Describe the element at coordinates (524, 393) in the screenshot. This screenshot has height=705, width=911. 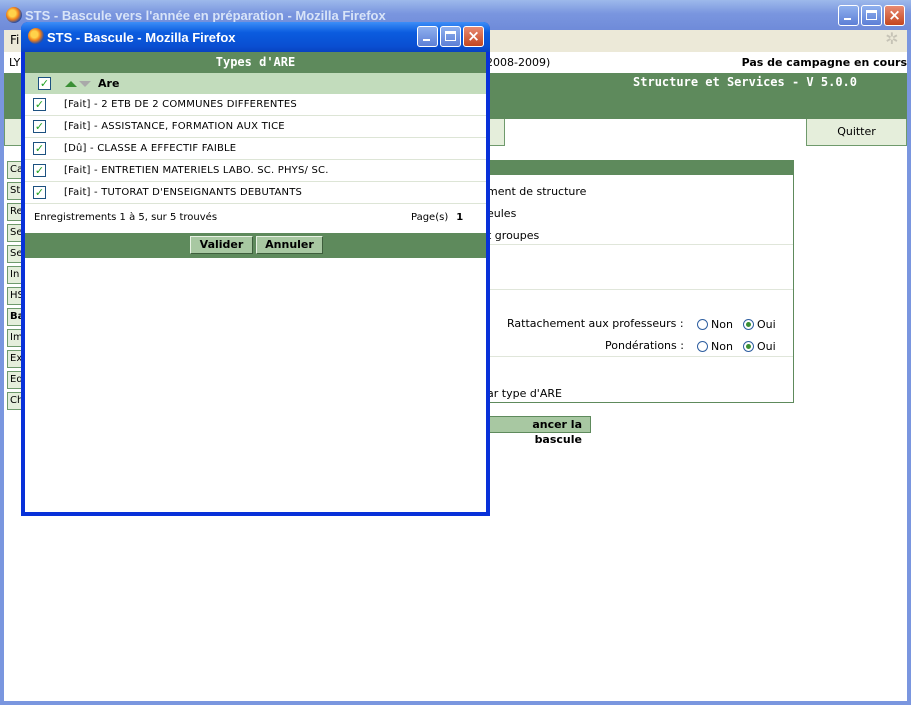
I see `par-type-are-link: ar type d'ARE` at that location.